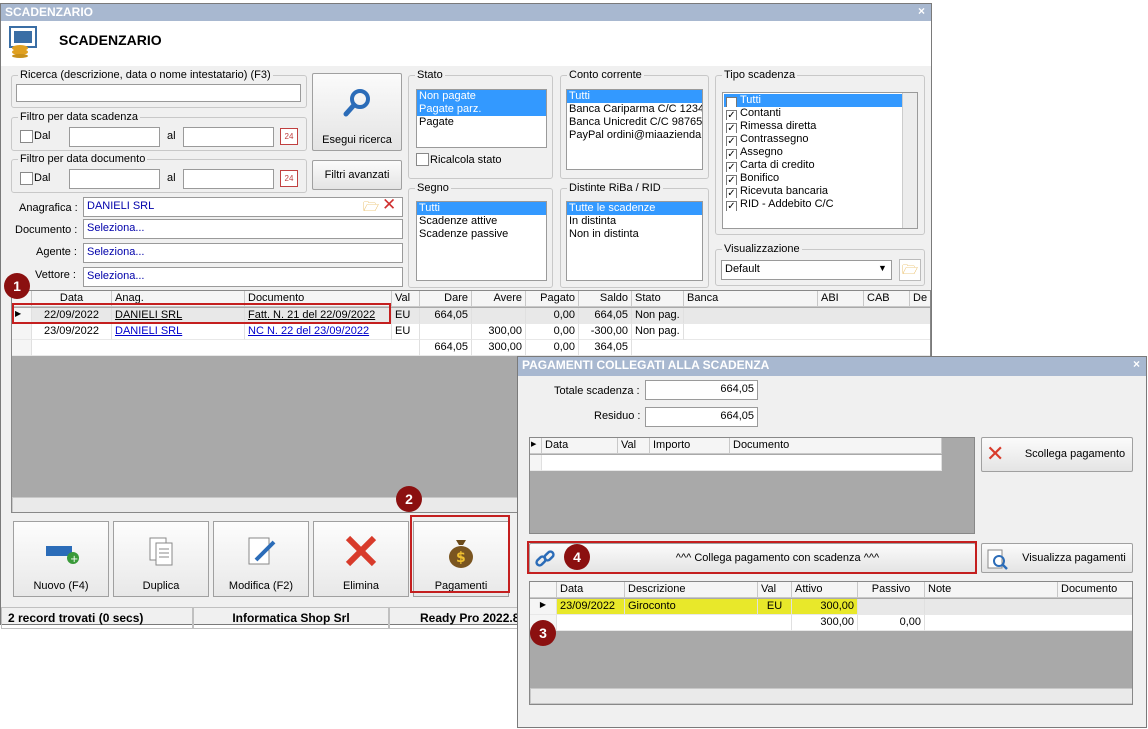 This screenshot has width=1148, height=729. I want to click on filter-doc-checkbox, so click(26, 178).